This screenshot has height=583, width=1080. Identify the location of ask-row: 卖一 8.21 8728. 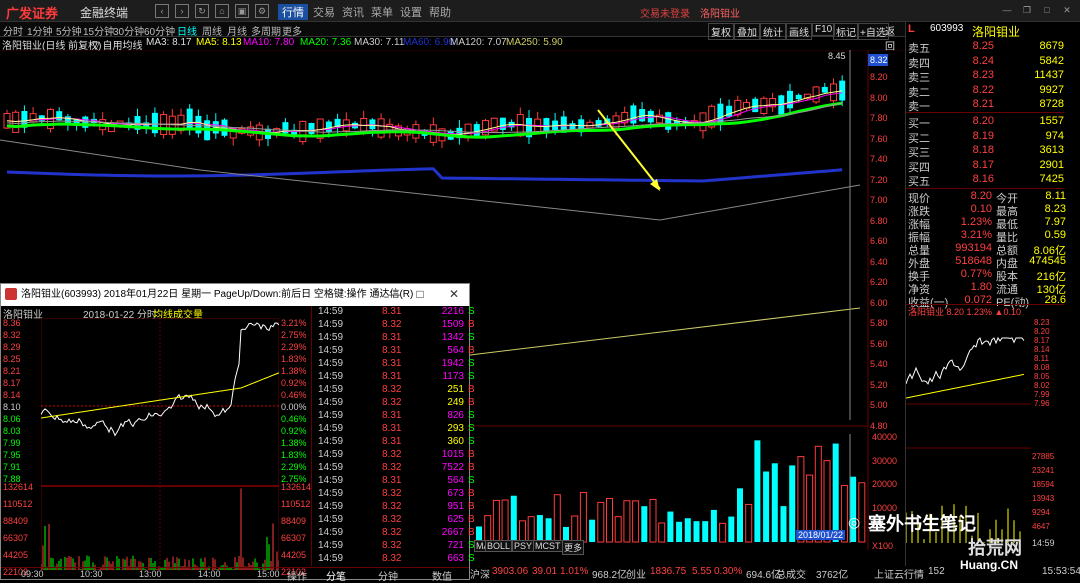
(985, 105).